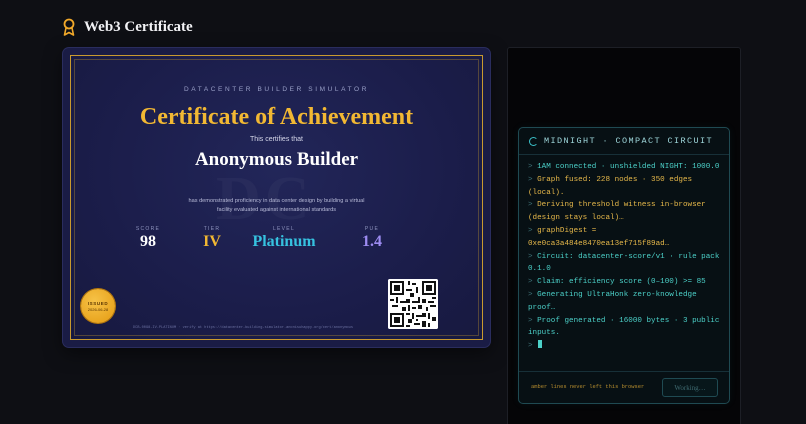  Describe the element at coordinates (629, 141) in the screenshot. I see `terminal-title: MIDNIGHT · COMPACT CIRCUIT` at that location.